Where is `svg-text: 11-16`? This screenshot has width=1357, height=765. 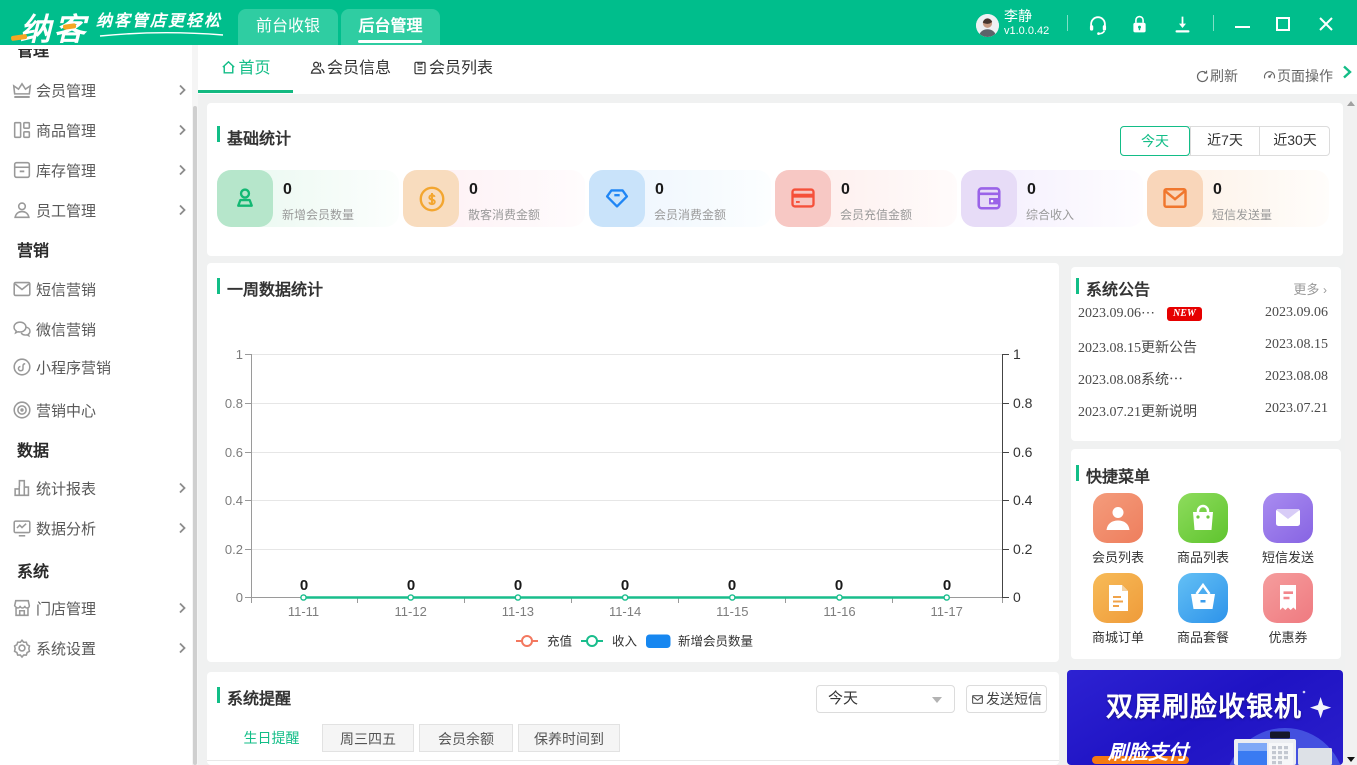 svg-text: 11-16 is located at coordinates (839, 611).